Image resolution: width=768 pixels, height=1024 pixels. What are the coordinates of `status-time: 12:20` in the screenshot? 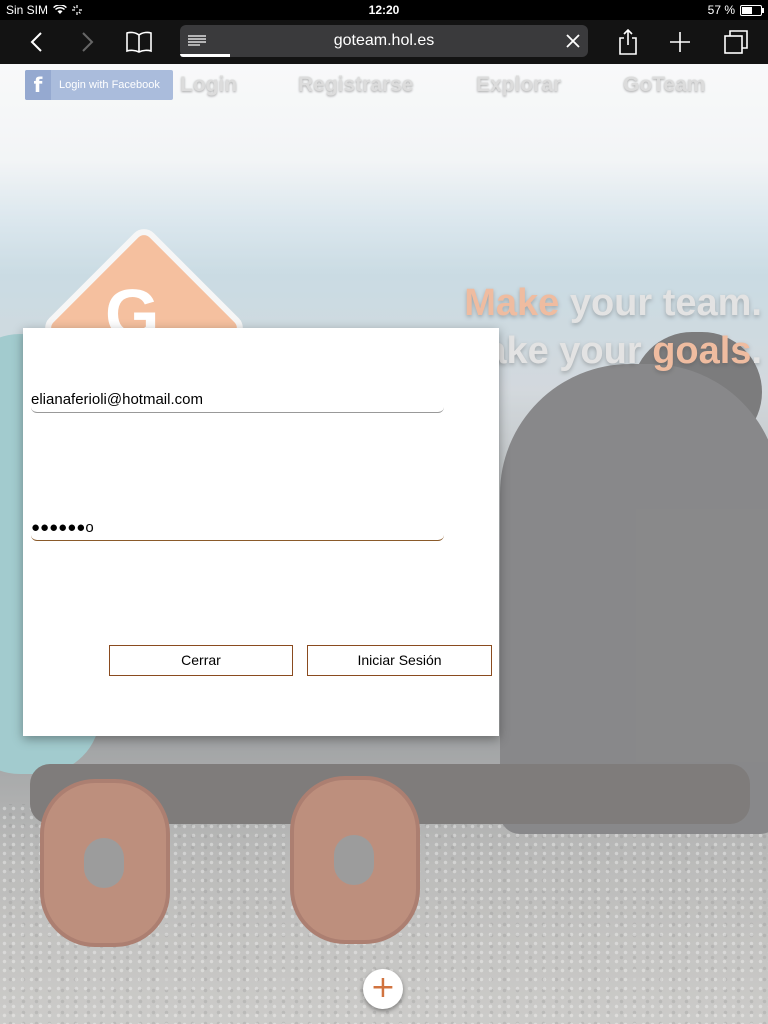 It's located at (384, 10).